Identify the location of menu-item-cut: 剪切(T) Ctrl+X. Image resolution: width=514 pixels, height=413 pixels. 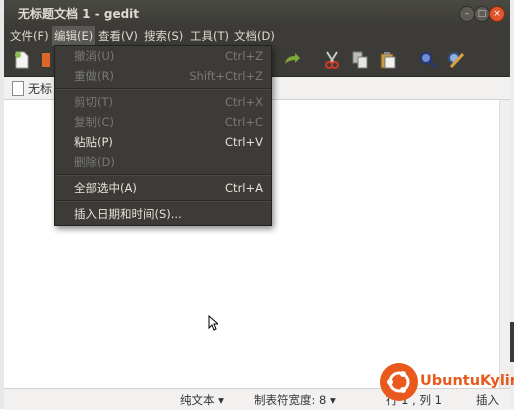
(163, 102).